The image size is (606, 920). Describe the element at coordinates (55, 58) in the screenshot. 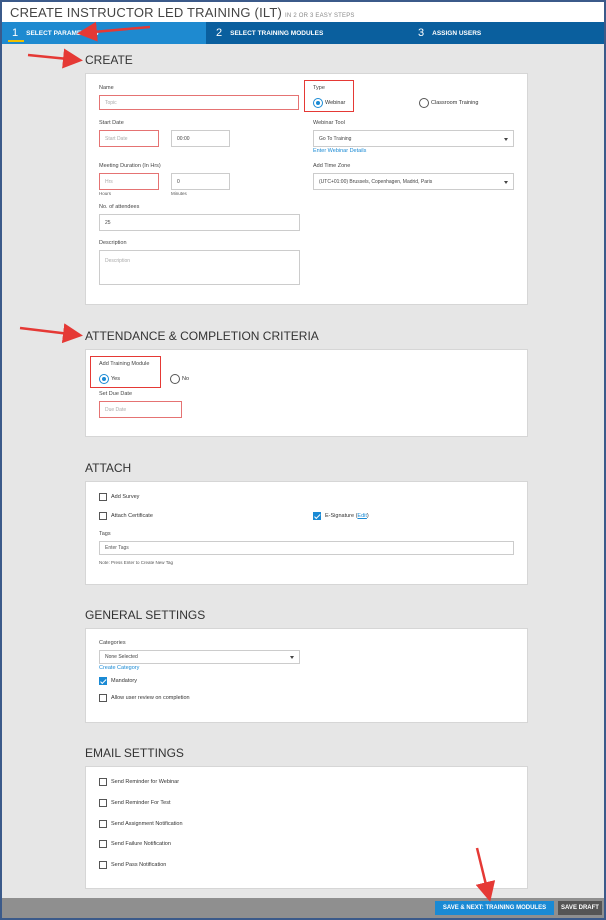

I see `arrow-to-create` at that location.